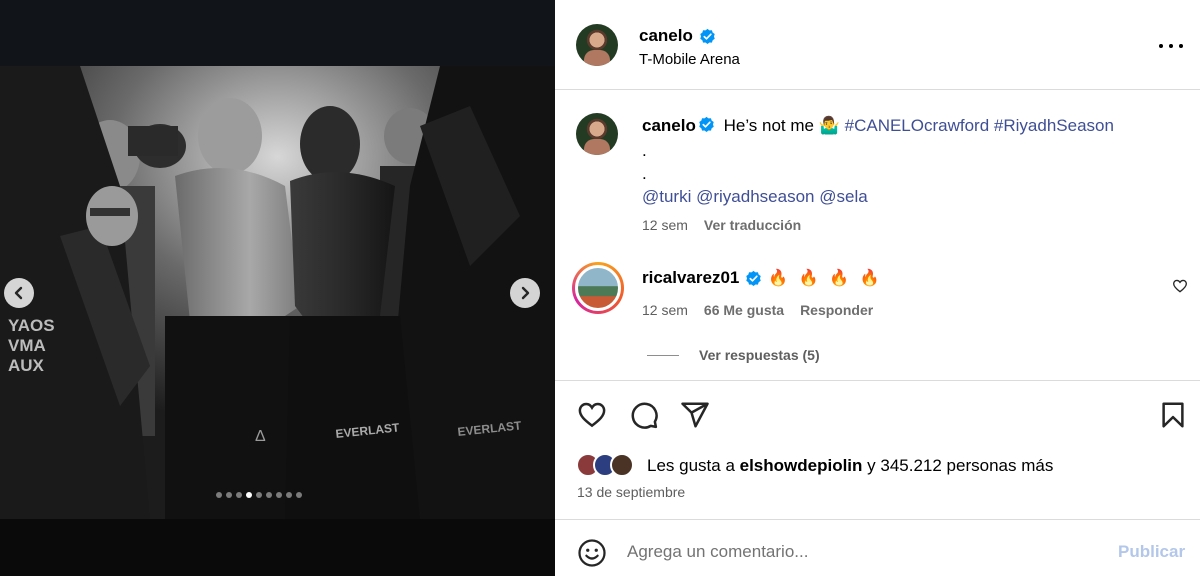 The width and height of the screenshot is (1200, 576). What do you see at coordinates (1054, 125) in the screenshot?
I see `hashtag-link: #RiyadhSeason` at bounding box center [1054, 125].